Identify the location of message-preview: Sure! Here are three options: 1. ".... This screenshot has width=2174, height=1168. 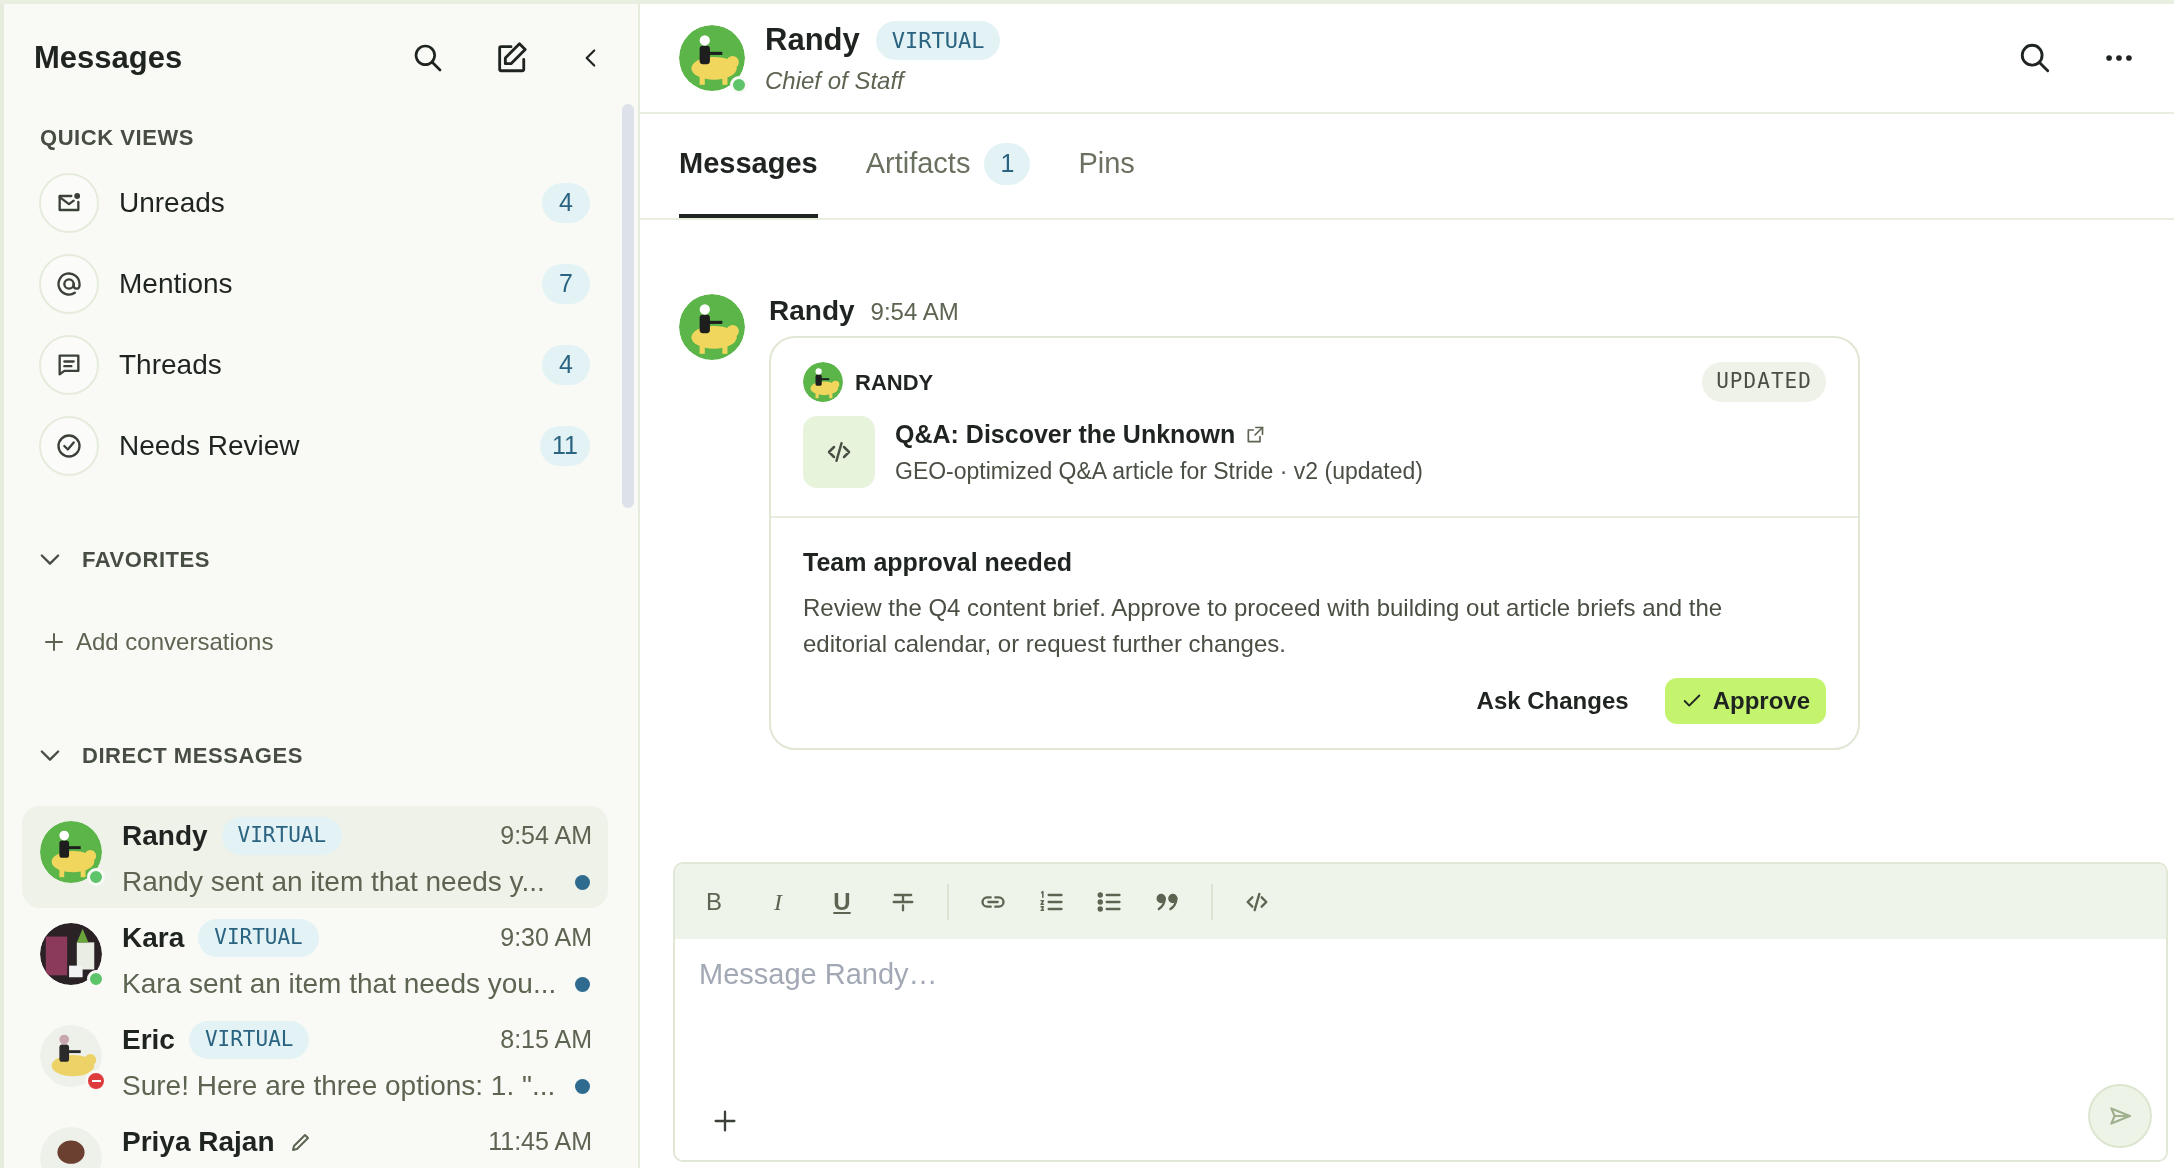
(339, 1086).